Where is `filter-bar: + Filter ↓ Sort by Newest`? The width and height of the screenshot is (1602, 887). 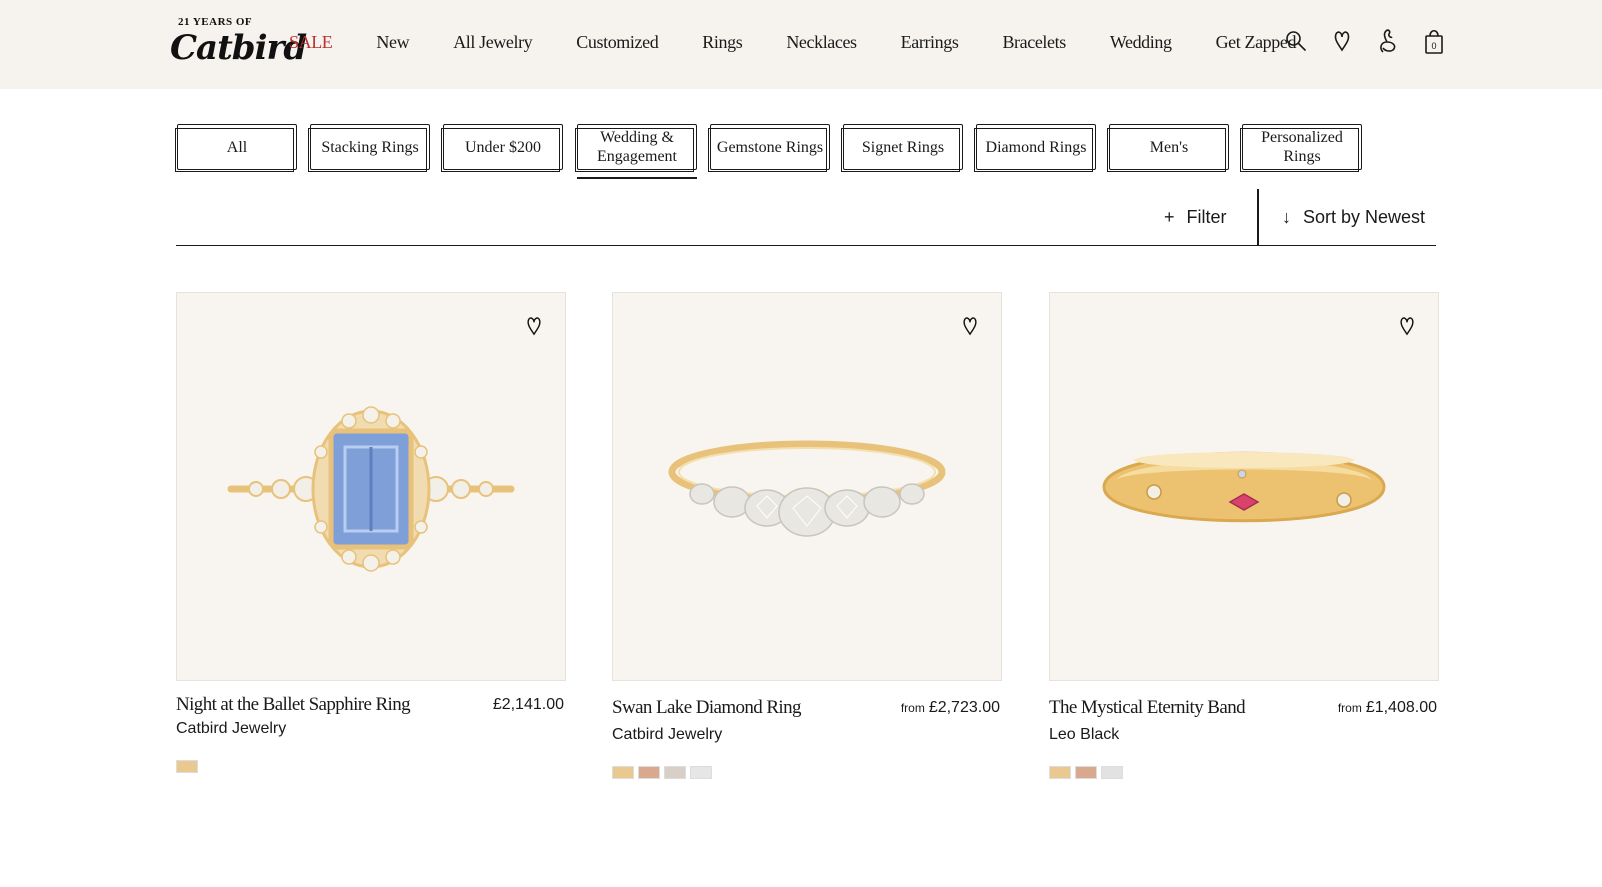
filter-bar: + Filter ↓ Sort by Newest is located at coordinates (806, 217).